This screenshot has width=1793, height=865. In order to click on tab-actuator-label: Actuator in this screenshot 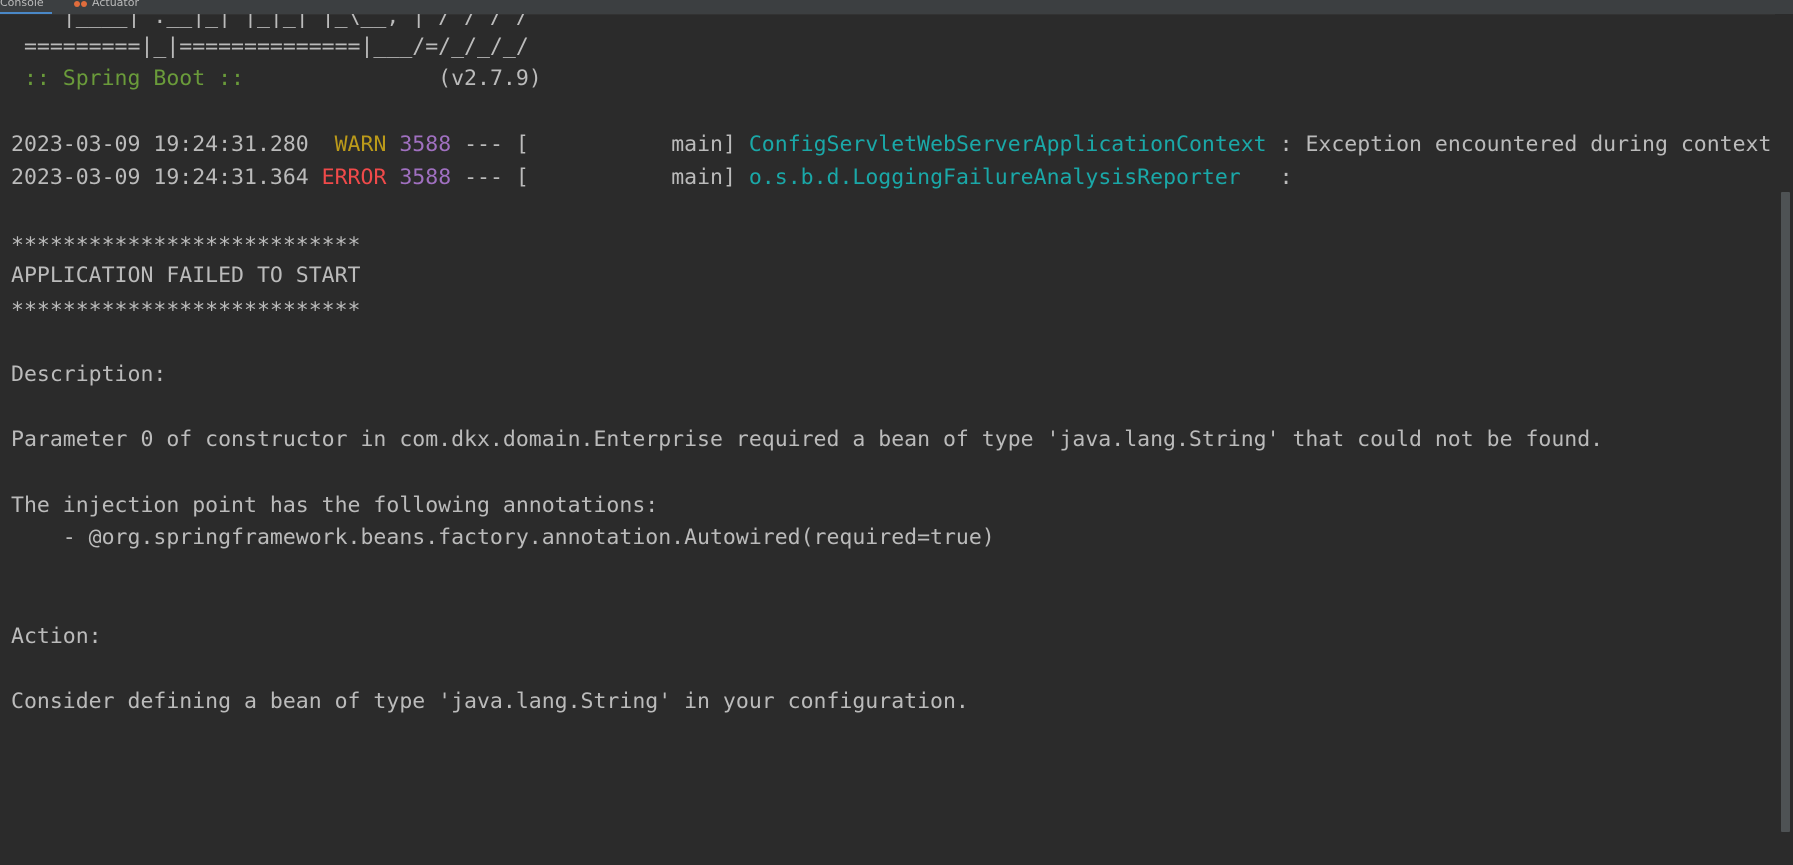, I will do `click(115, 4)`.